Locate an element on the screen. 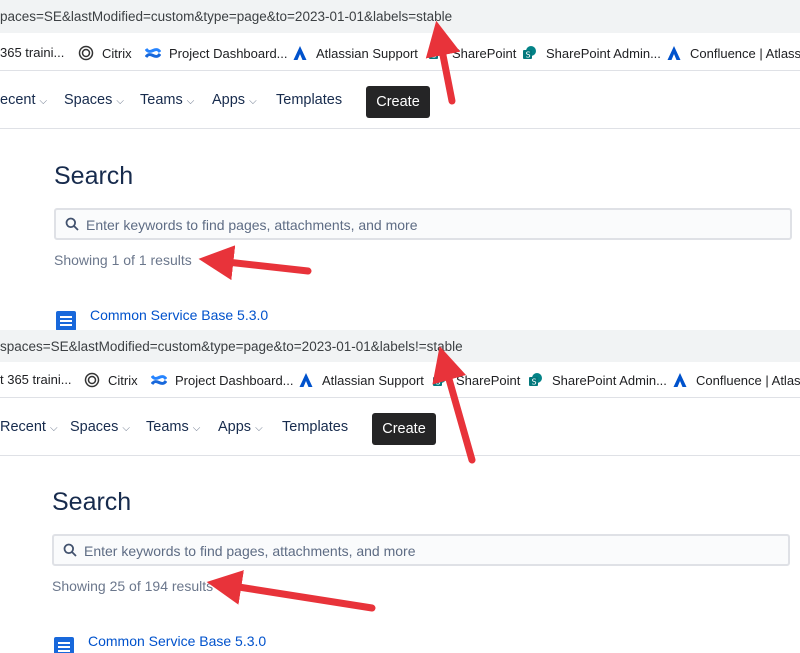  nav-recent-label: Recent is located at coordinates (23, 427).